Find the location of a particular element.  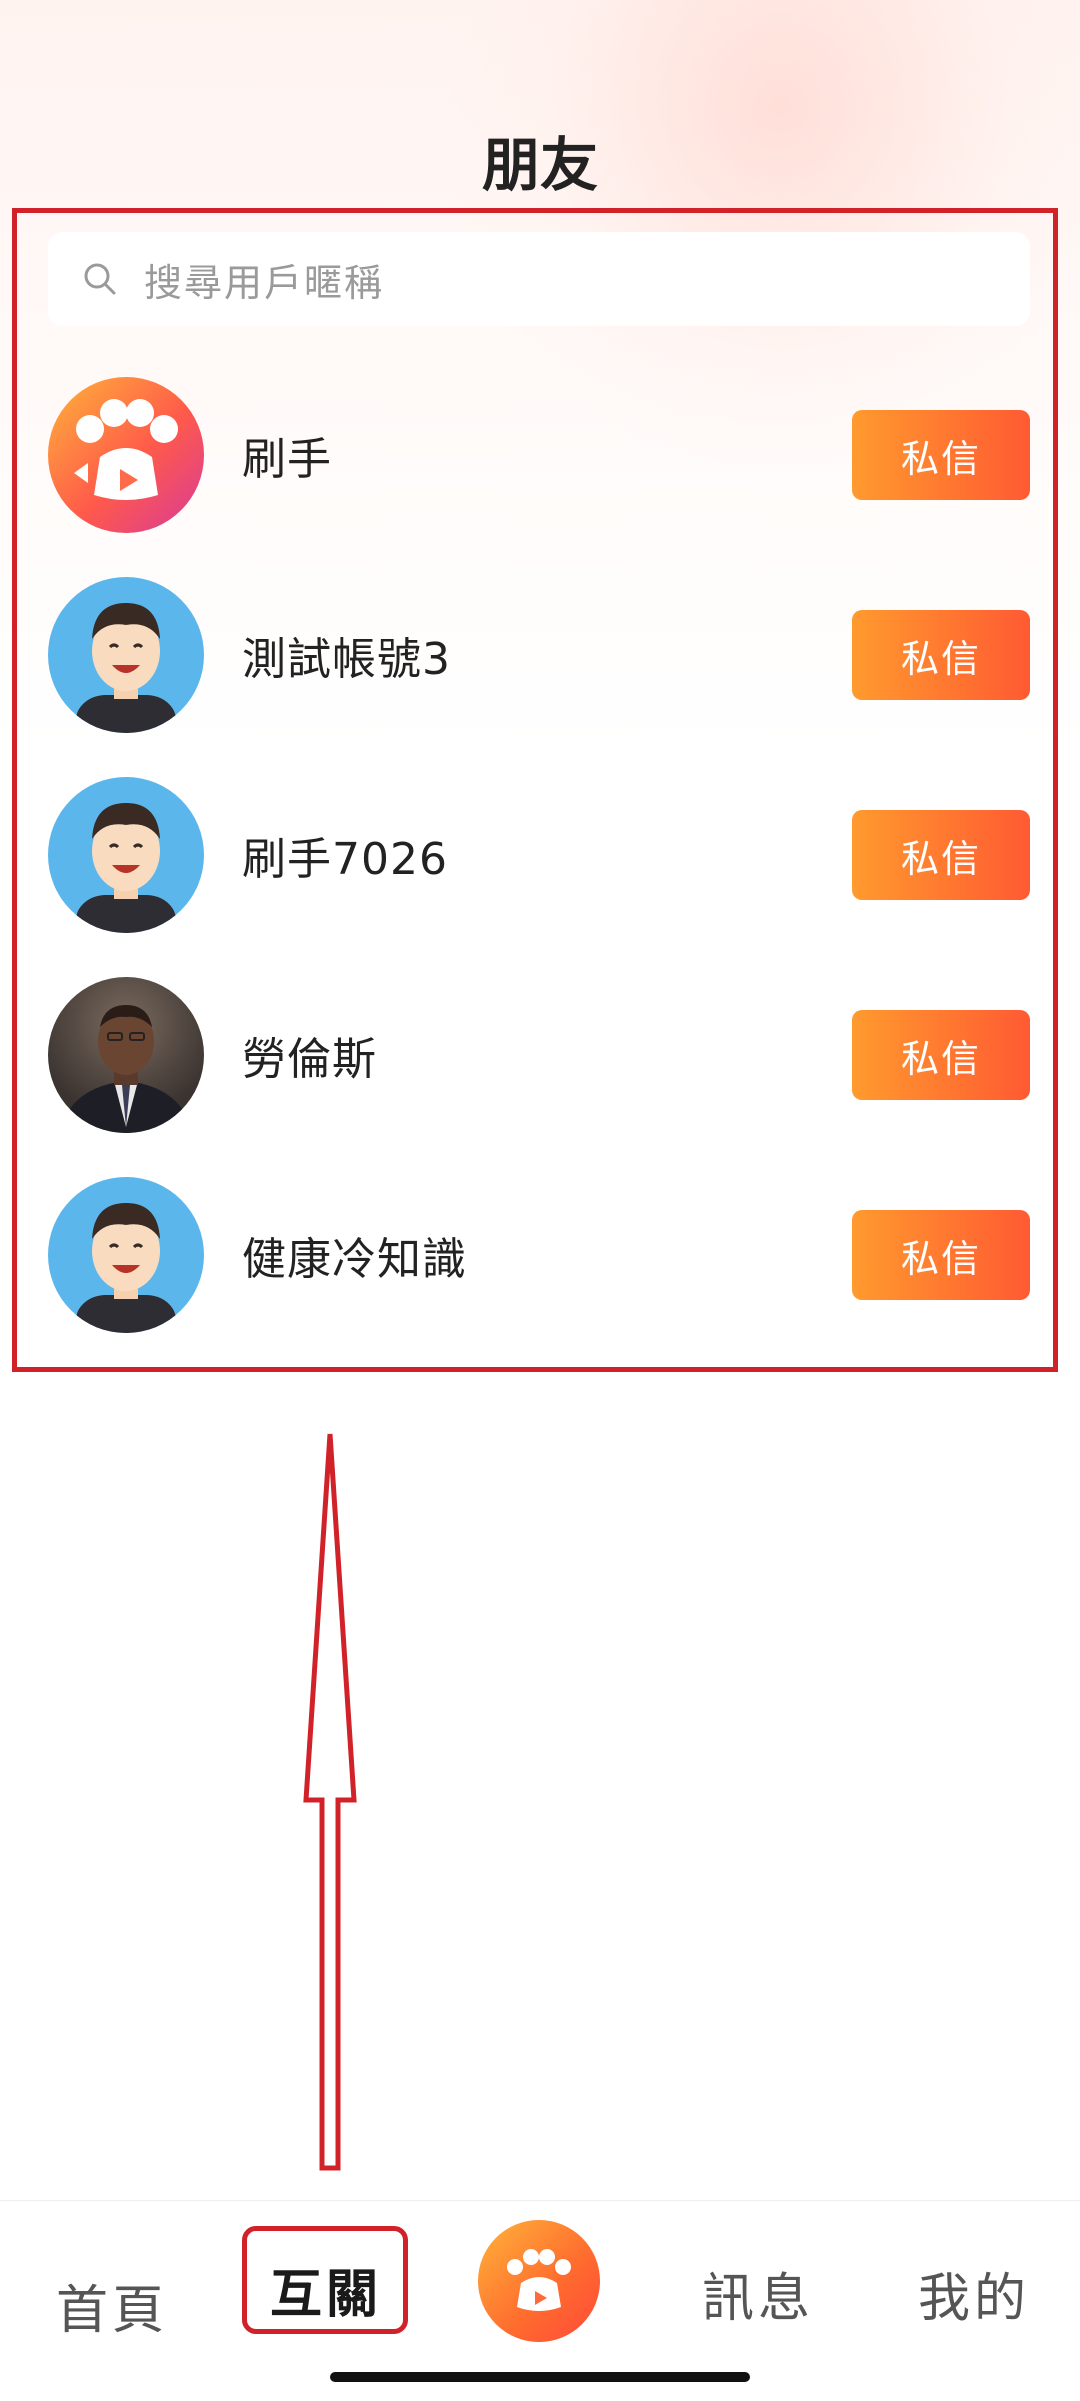

annotation-arrow is located at coordinates (330, 1802).